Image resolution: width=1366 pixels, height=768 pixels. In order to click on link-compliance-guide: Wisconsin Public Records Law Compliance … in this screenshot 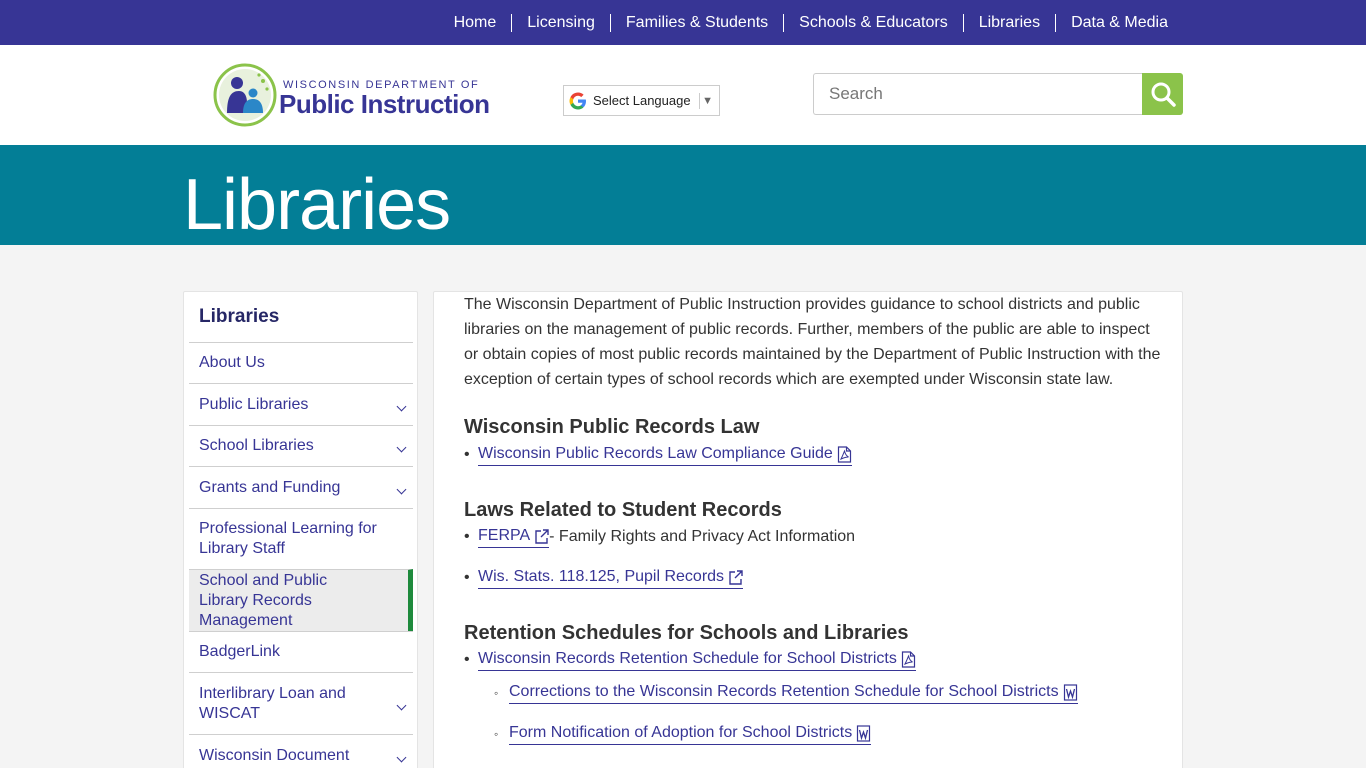, I will do `click(665, 455)`.